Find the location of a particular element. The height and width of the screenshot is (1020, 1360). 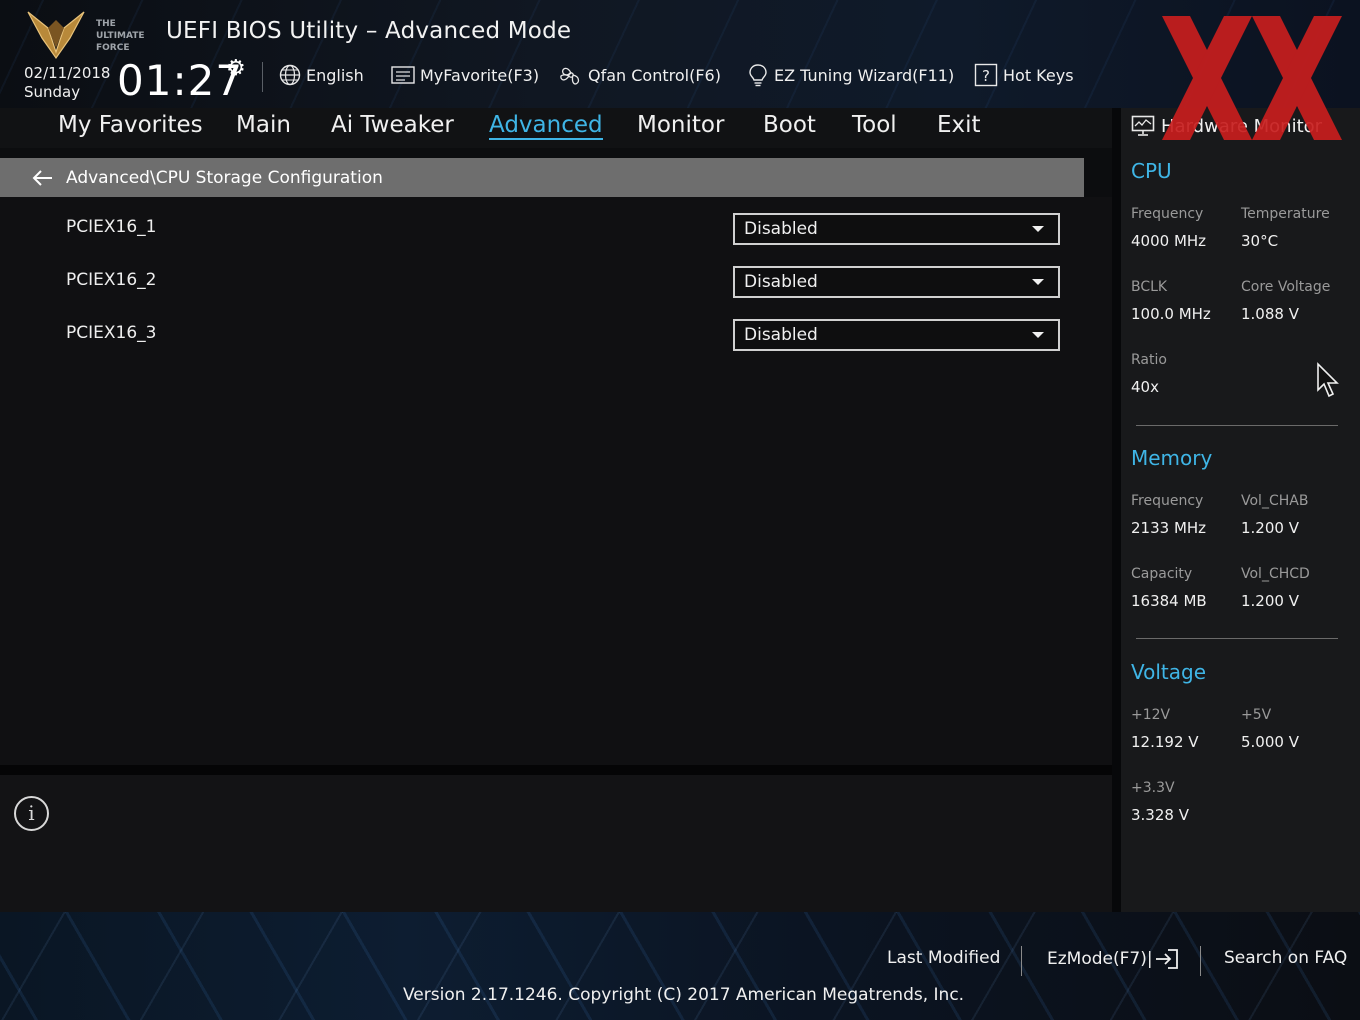

date-text: 02/11/2018 is located at coordinates (67, 73).